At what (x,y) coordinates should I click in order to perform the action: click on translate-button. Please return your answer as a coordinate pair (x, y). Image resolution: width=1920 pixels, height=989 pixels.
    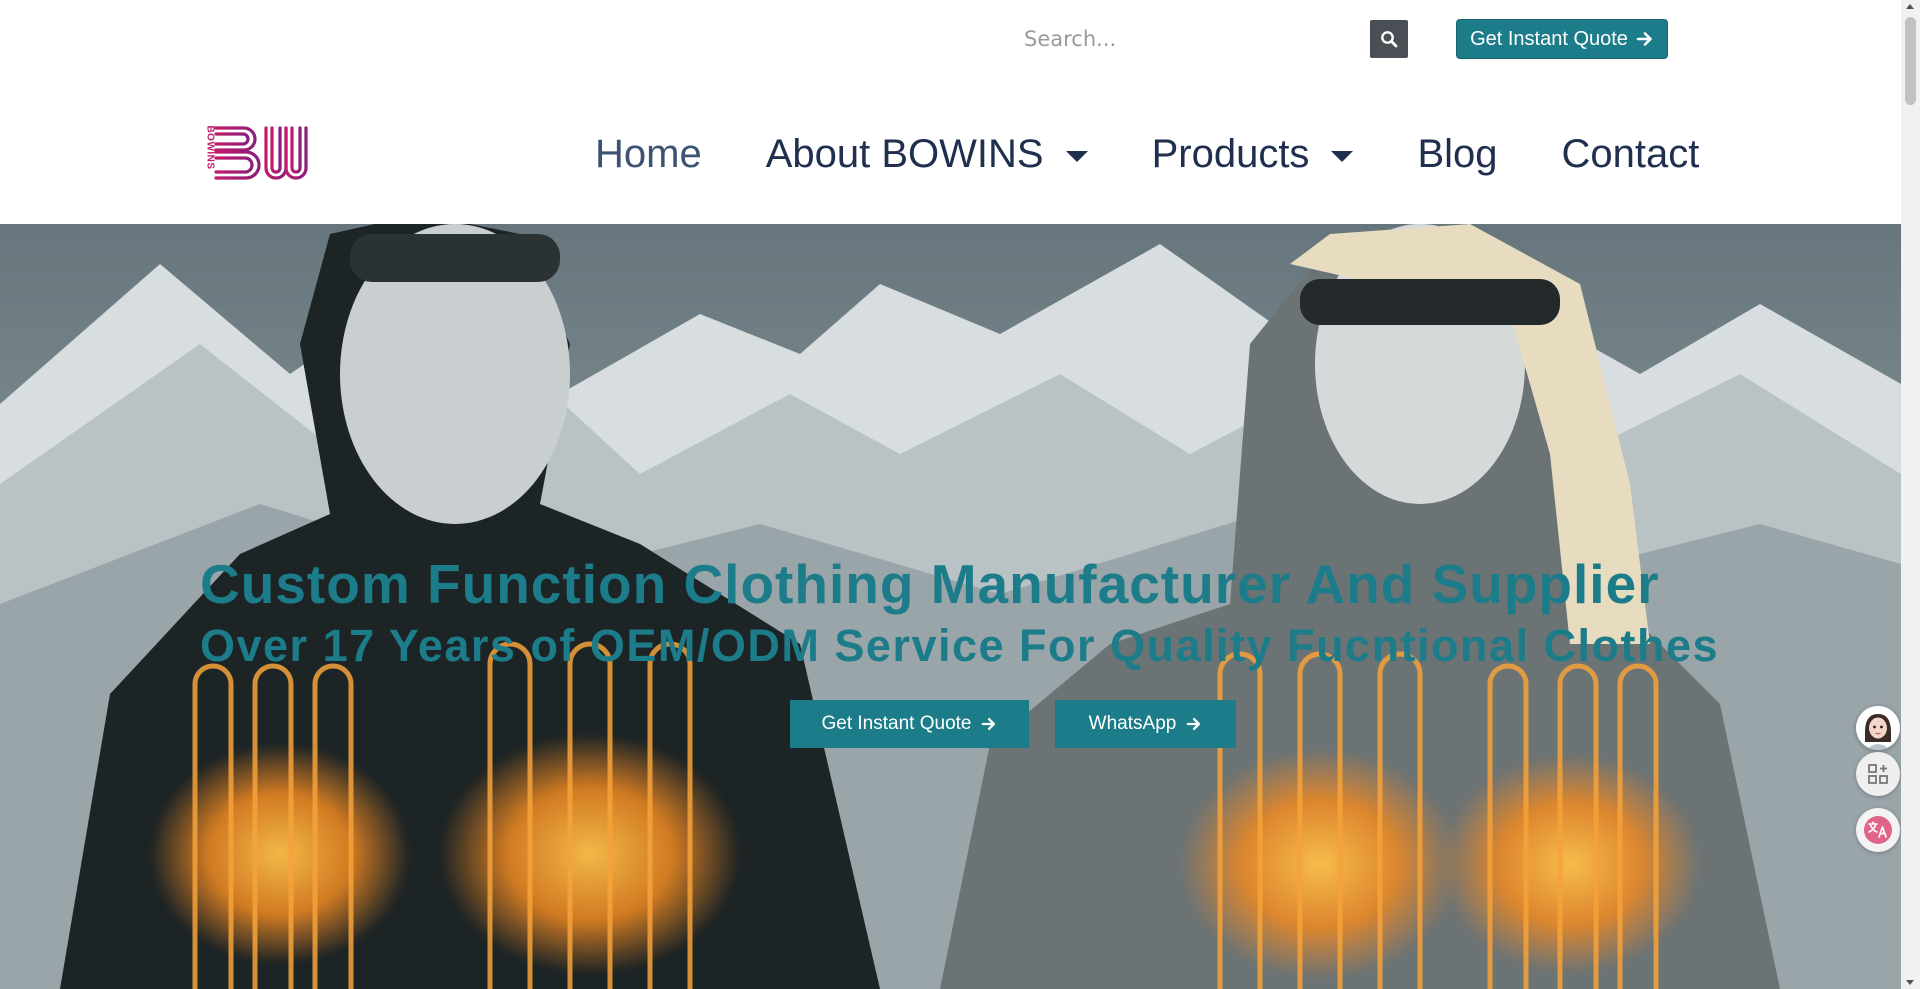
    Looking at the image, I should click on (1878, 830).